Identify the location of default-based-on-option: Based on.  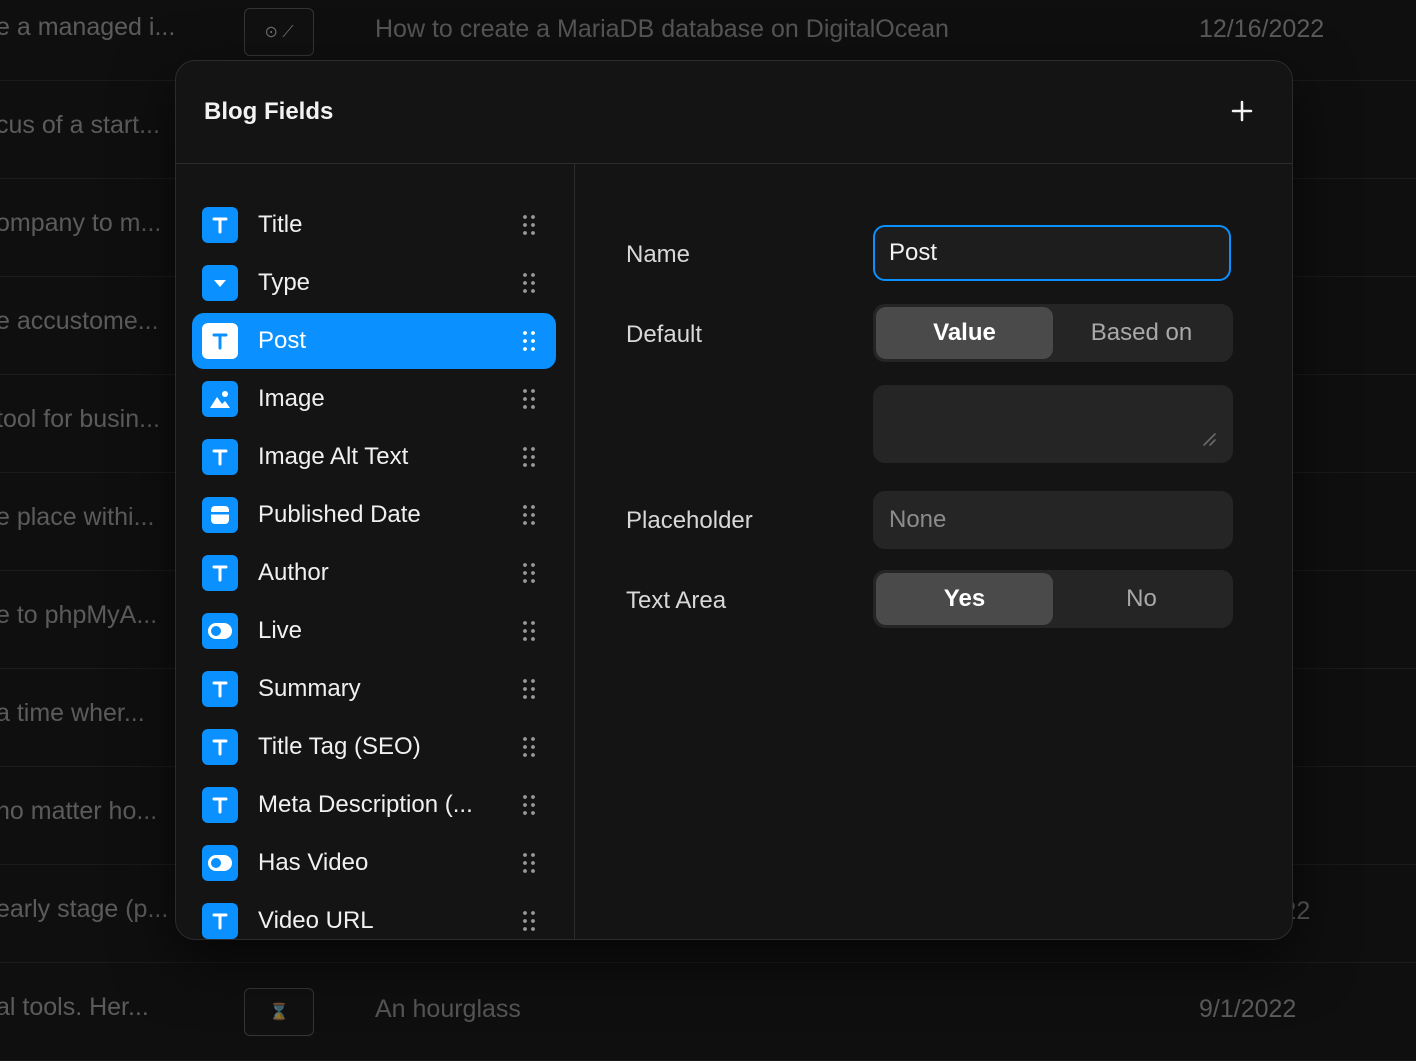
(1141, 333).